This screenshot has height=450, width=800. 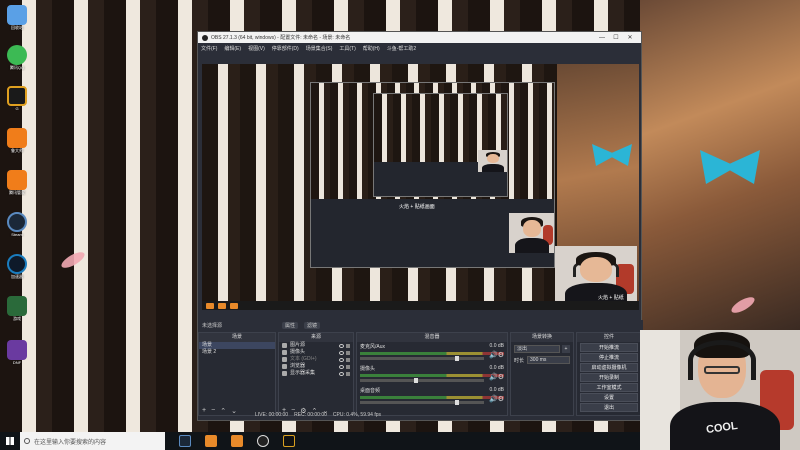 What do you see at coordinates (237, 352) in the screenshot?
I see `scene-item: 场景 2` at bounding box center [237, 352].